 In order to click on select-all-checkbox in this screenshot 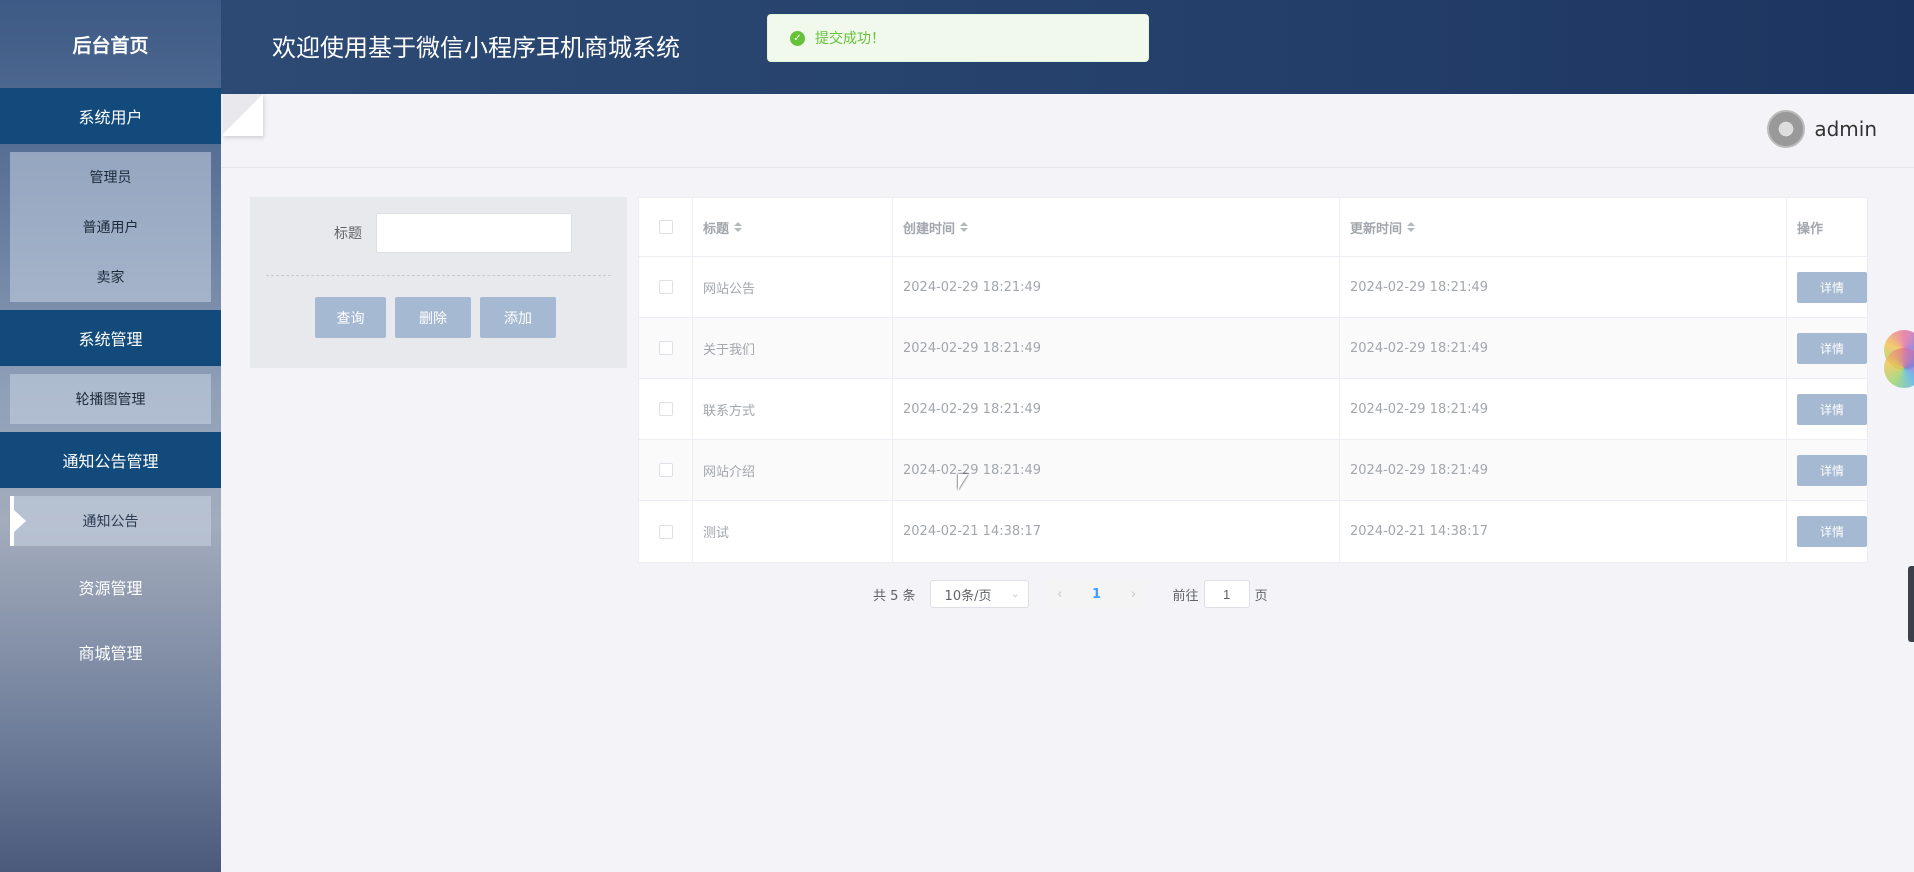, I will do `click(665, 227)`.